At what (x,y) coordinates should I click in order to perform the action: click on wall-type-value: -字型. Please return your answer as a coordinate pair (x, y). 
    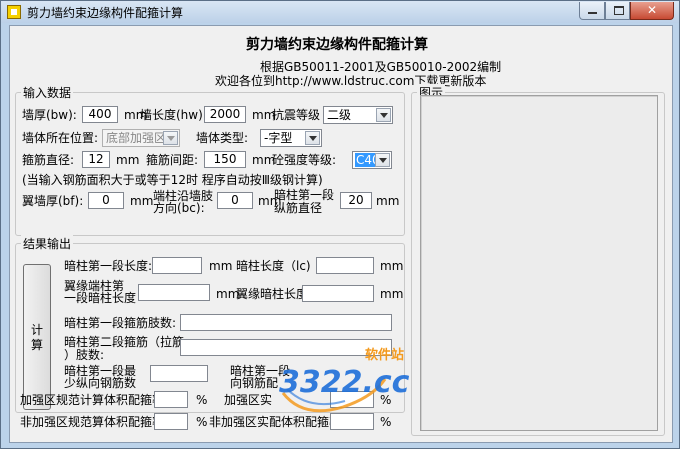
    Looking at the image, I should click on (278, 138).